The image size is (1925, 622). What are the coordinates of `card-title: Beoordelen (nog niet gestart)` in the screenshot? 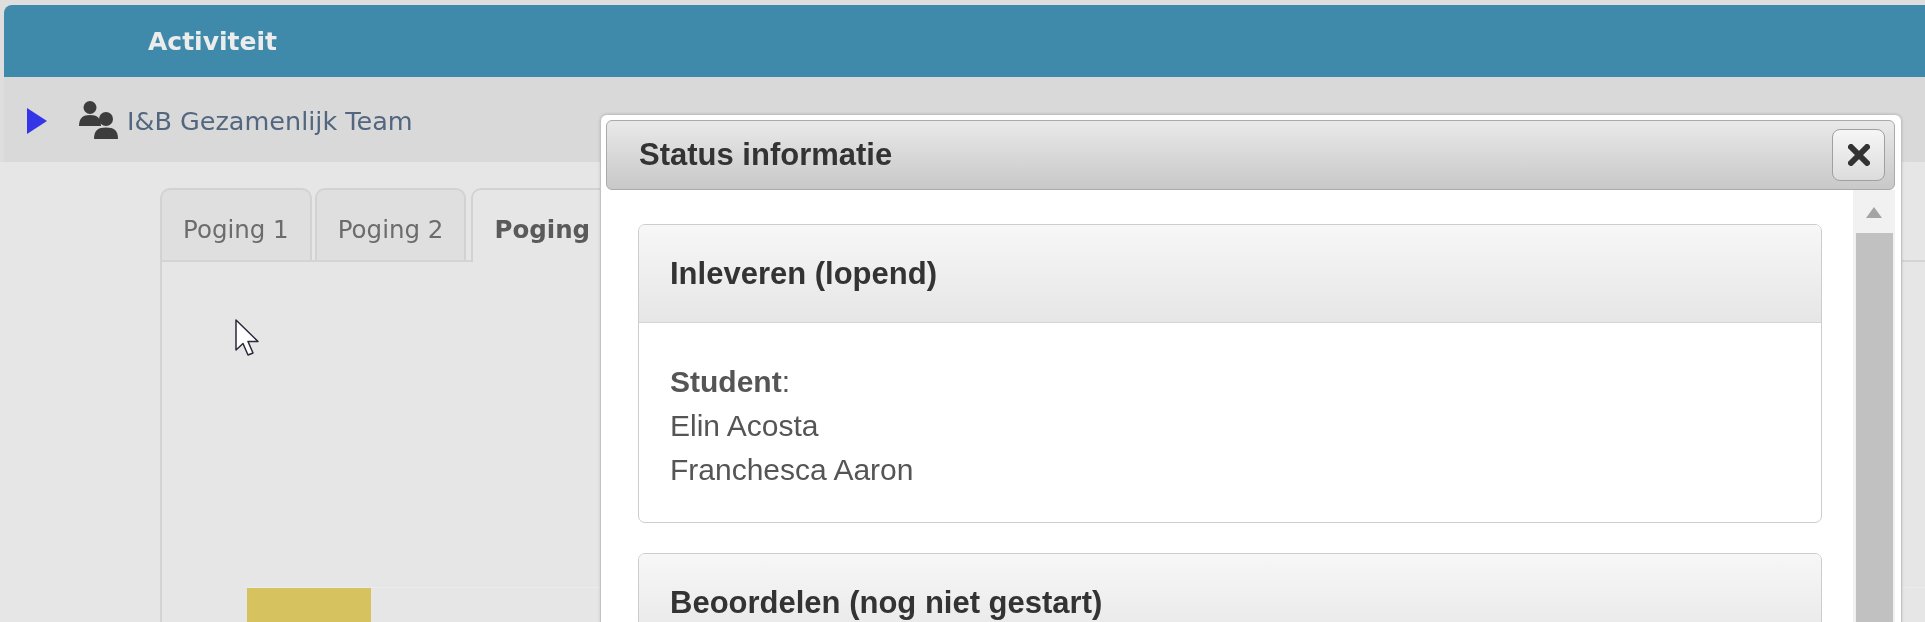 It's located at (886, 602).